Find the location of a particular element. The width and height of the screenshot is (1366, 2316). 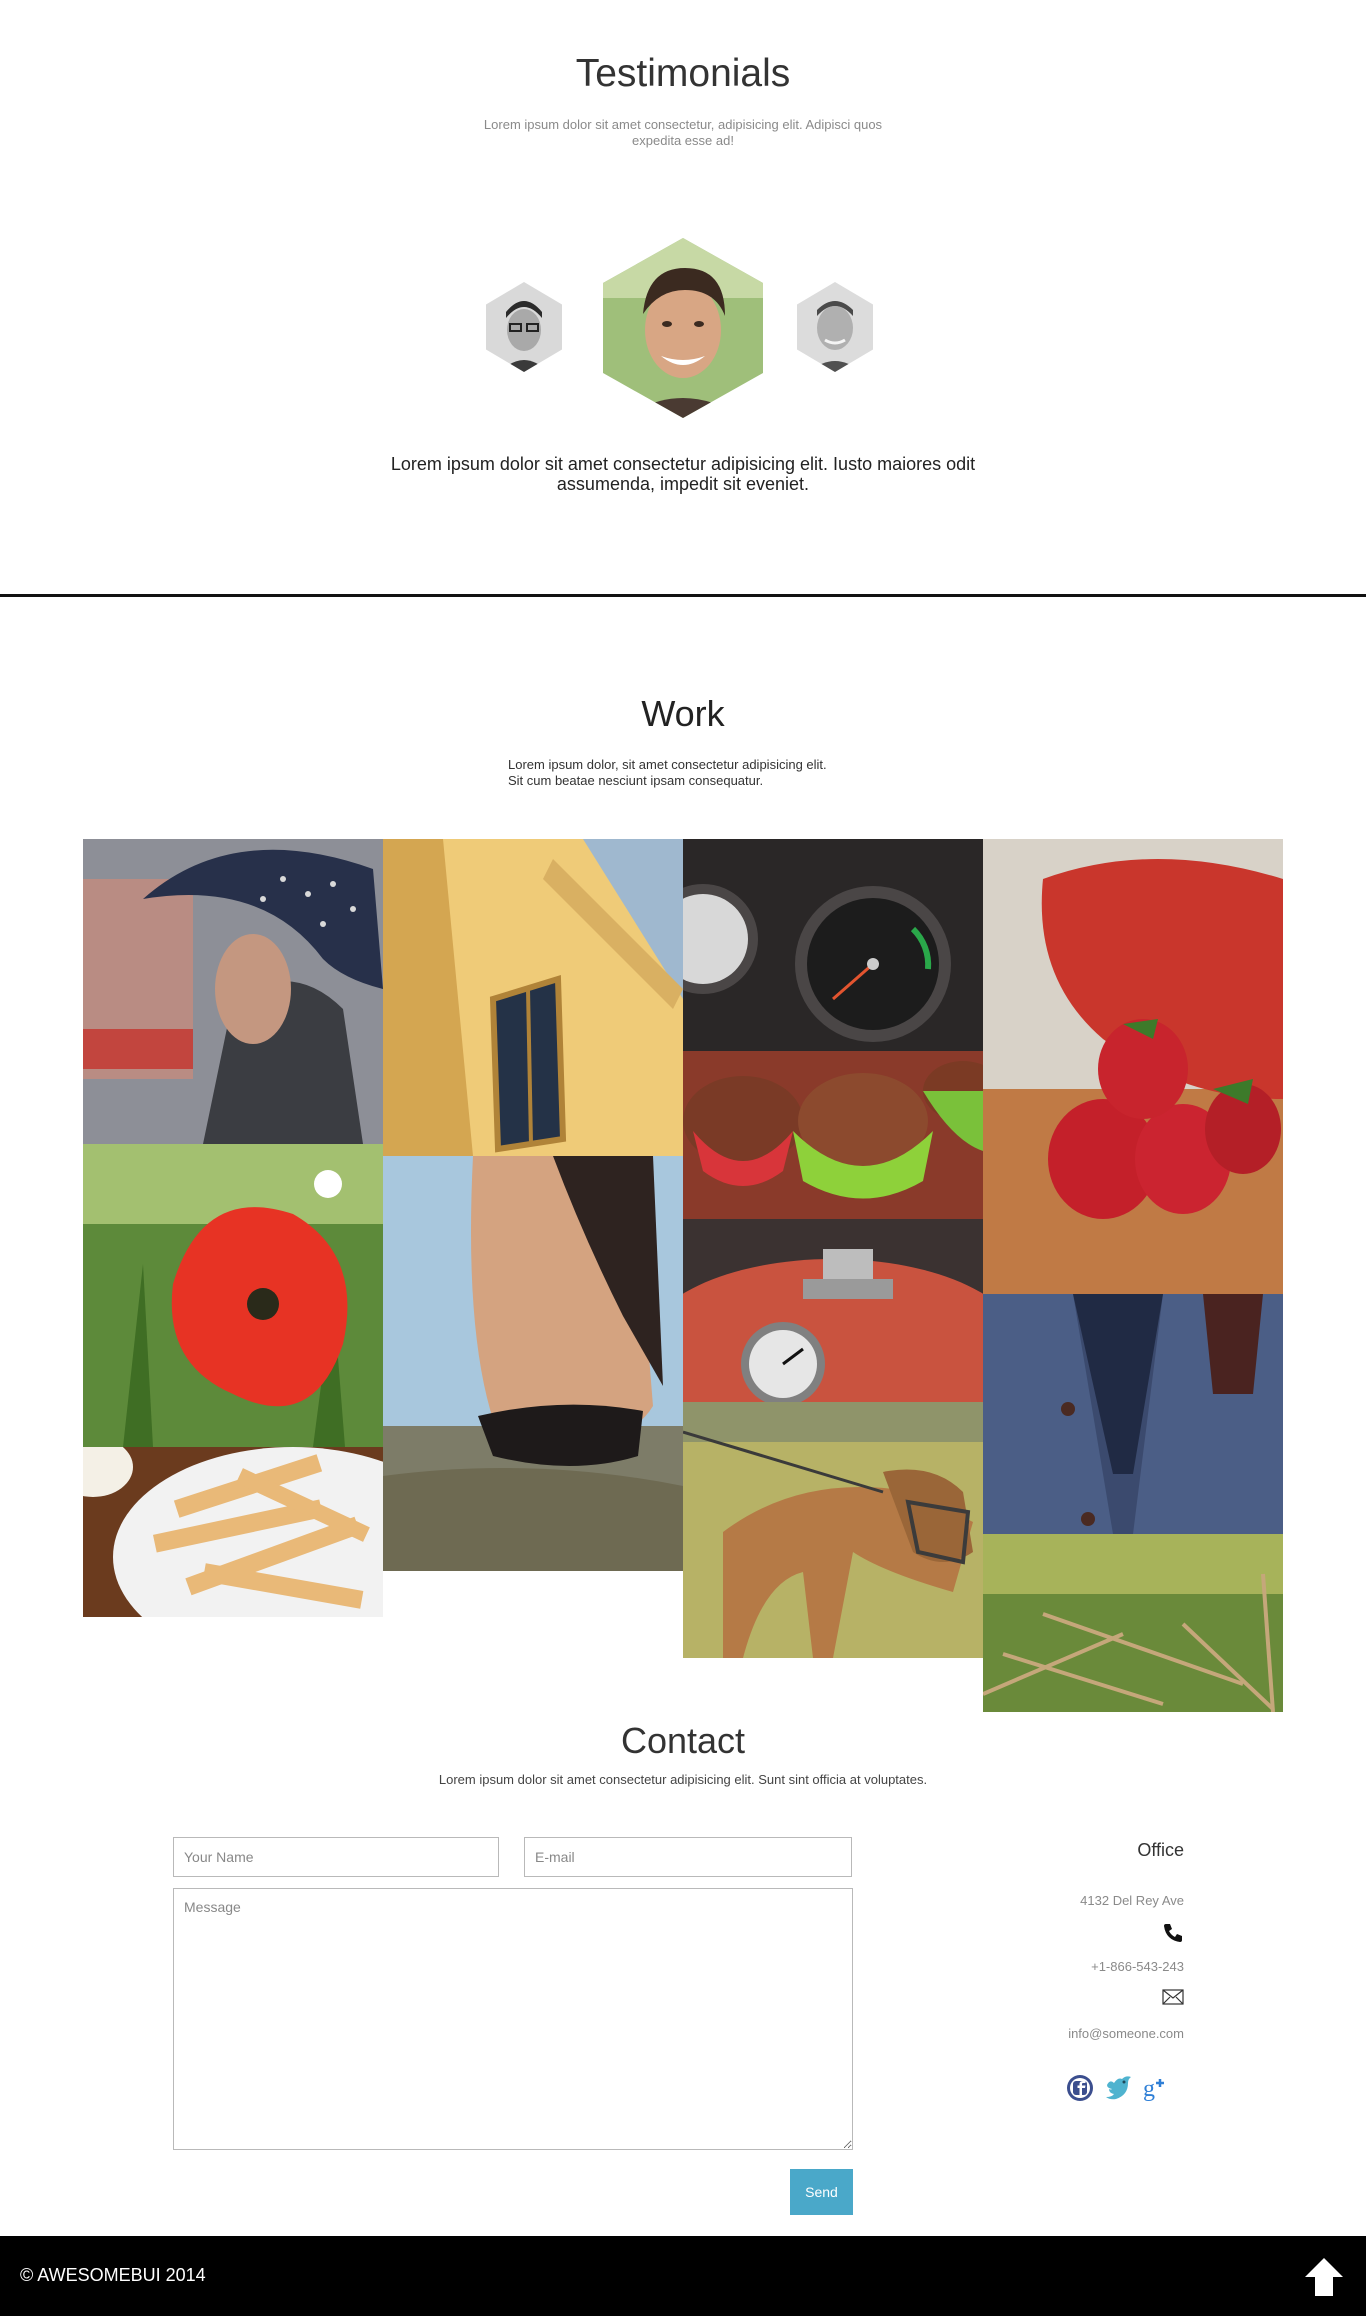

section-divider is located at coordinates (683, 595).